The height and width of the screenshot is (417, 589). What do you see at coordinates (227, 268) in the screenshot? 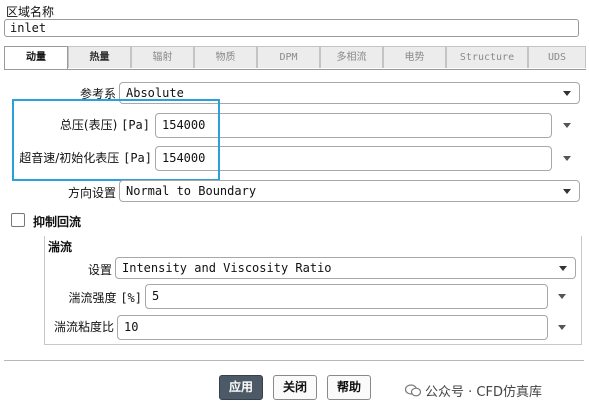
I see `turbulence-method-value: Intensity and Viscosity Ratio` at bounding box center [227, 268].